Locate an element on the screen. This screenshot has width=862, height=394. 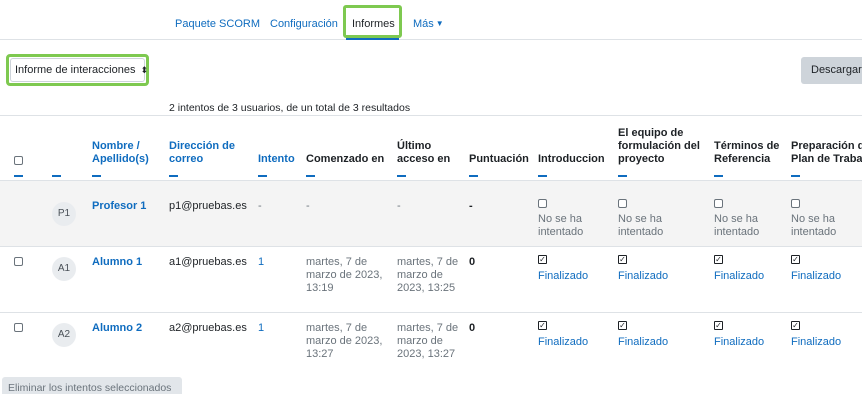
started-at: martes, 7 de marzo de 2023, 13:27 is located at coordinates (344, 341).